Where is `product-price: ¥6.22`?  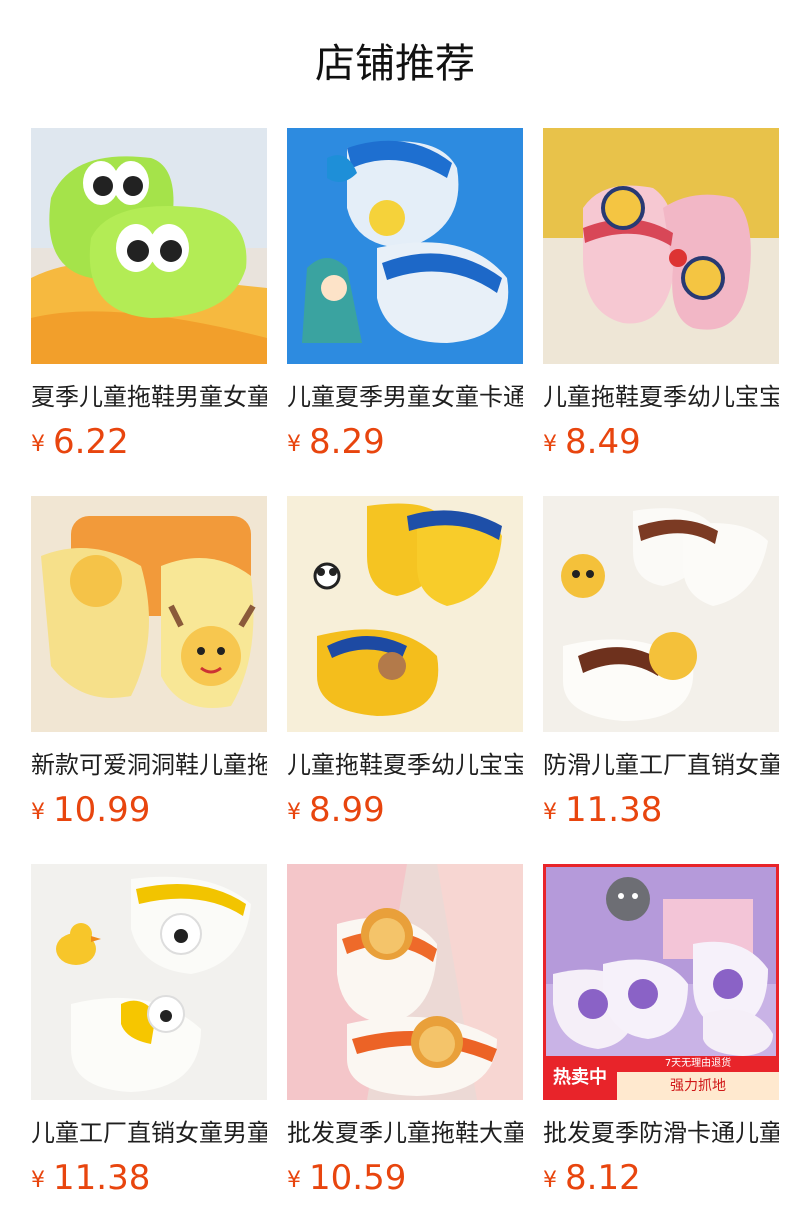
product-price: ¥6.22 is located at coordinates (149, 442).